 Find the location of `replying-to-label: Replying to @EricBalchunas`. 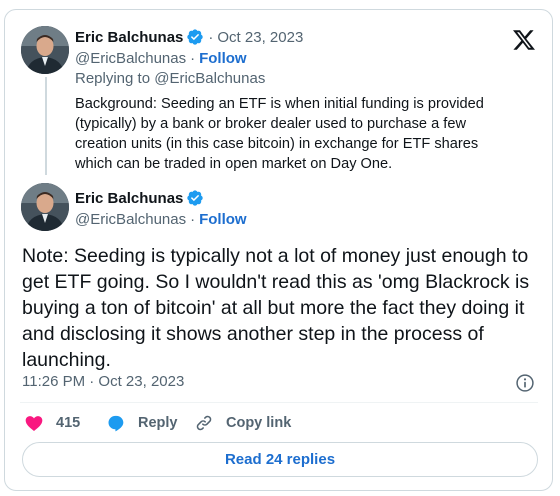

replying-to-label: Replying to @EricBalchunas is located at coordinates (170, 78).